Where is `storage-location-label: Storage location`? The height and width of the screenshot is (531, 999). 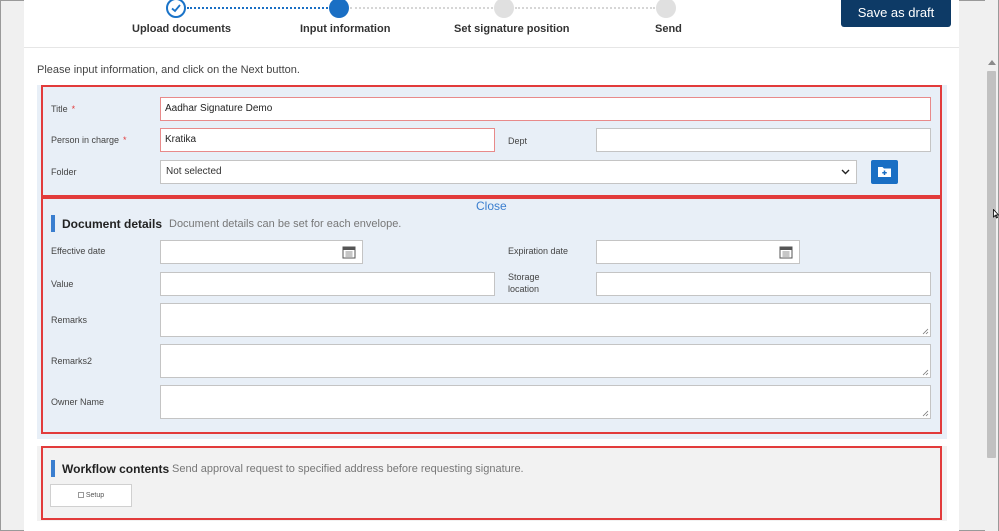 storage-location-label: Storage location is located at coordinates (524, 283).